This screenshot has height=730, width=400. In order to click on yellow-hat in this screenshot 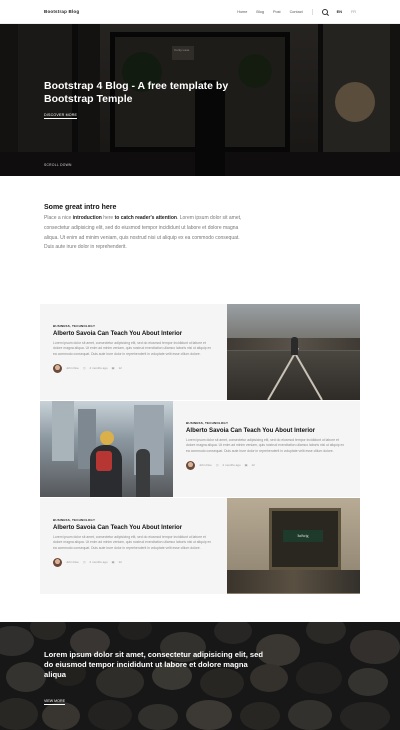, I will do `click(107, 438)`.